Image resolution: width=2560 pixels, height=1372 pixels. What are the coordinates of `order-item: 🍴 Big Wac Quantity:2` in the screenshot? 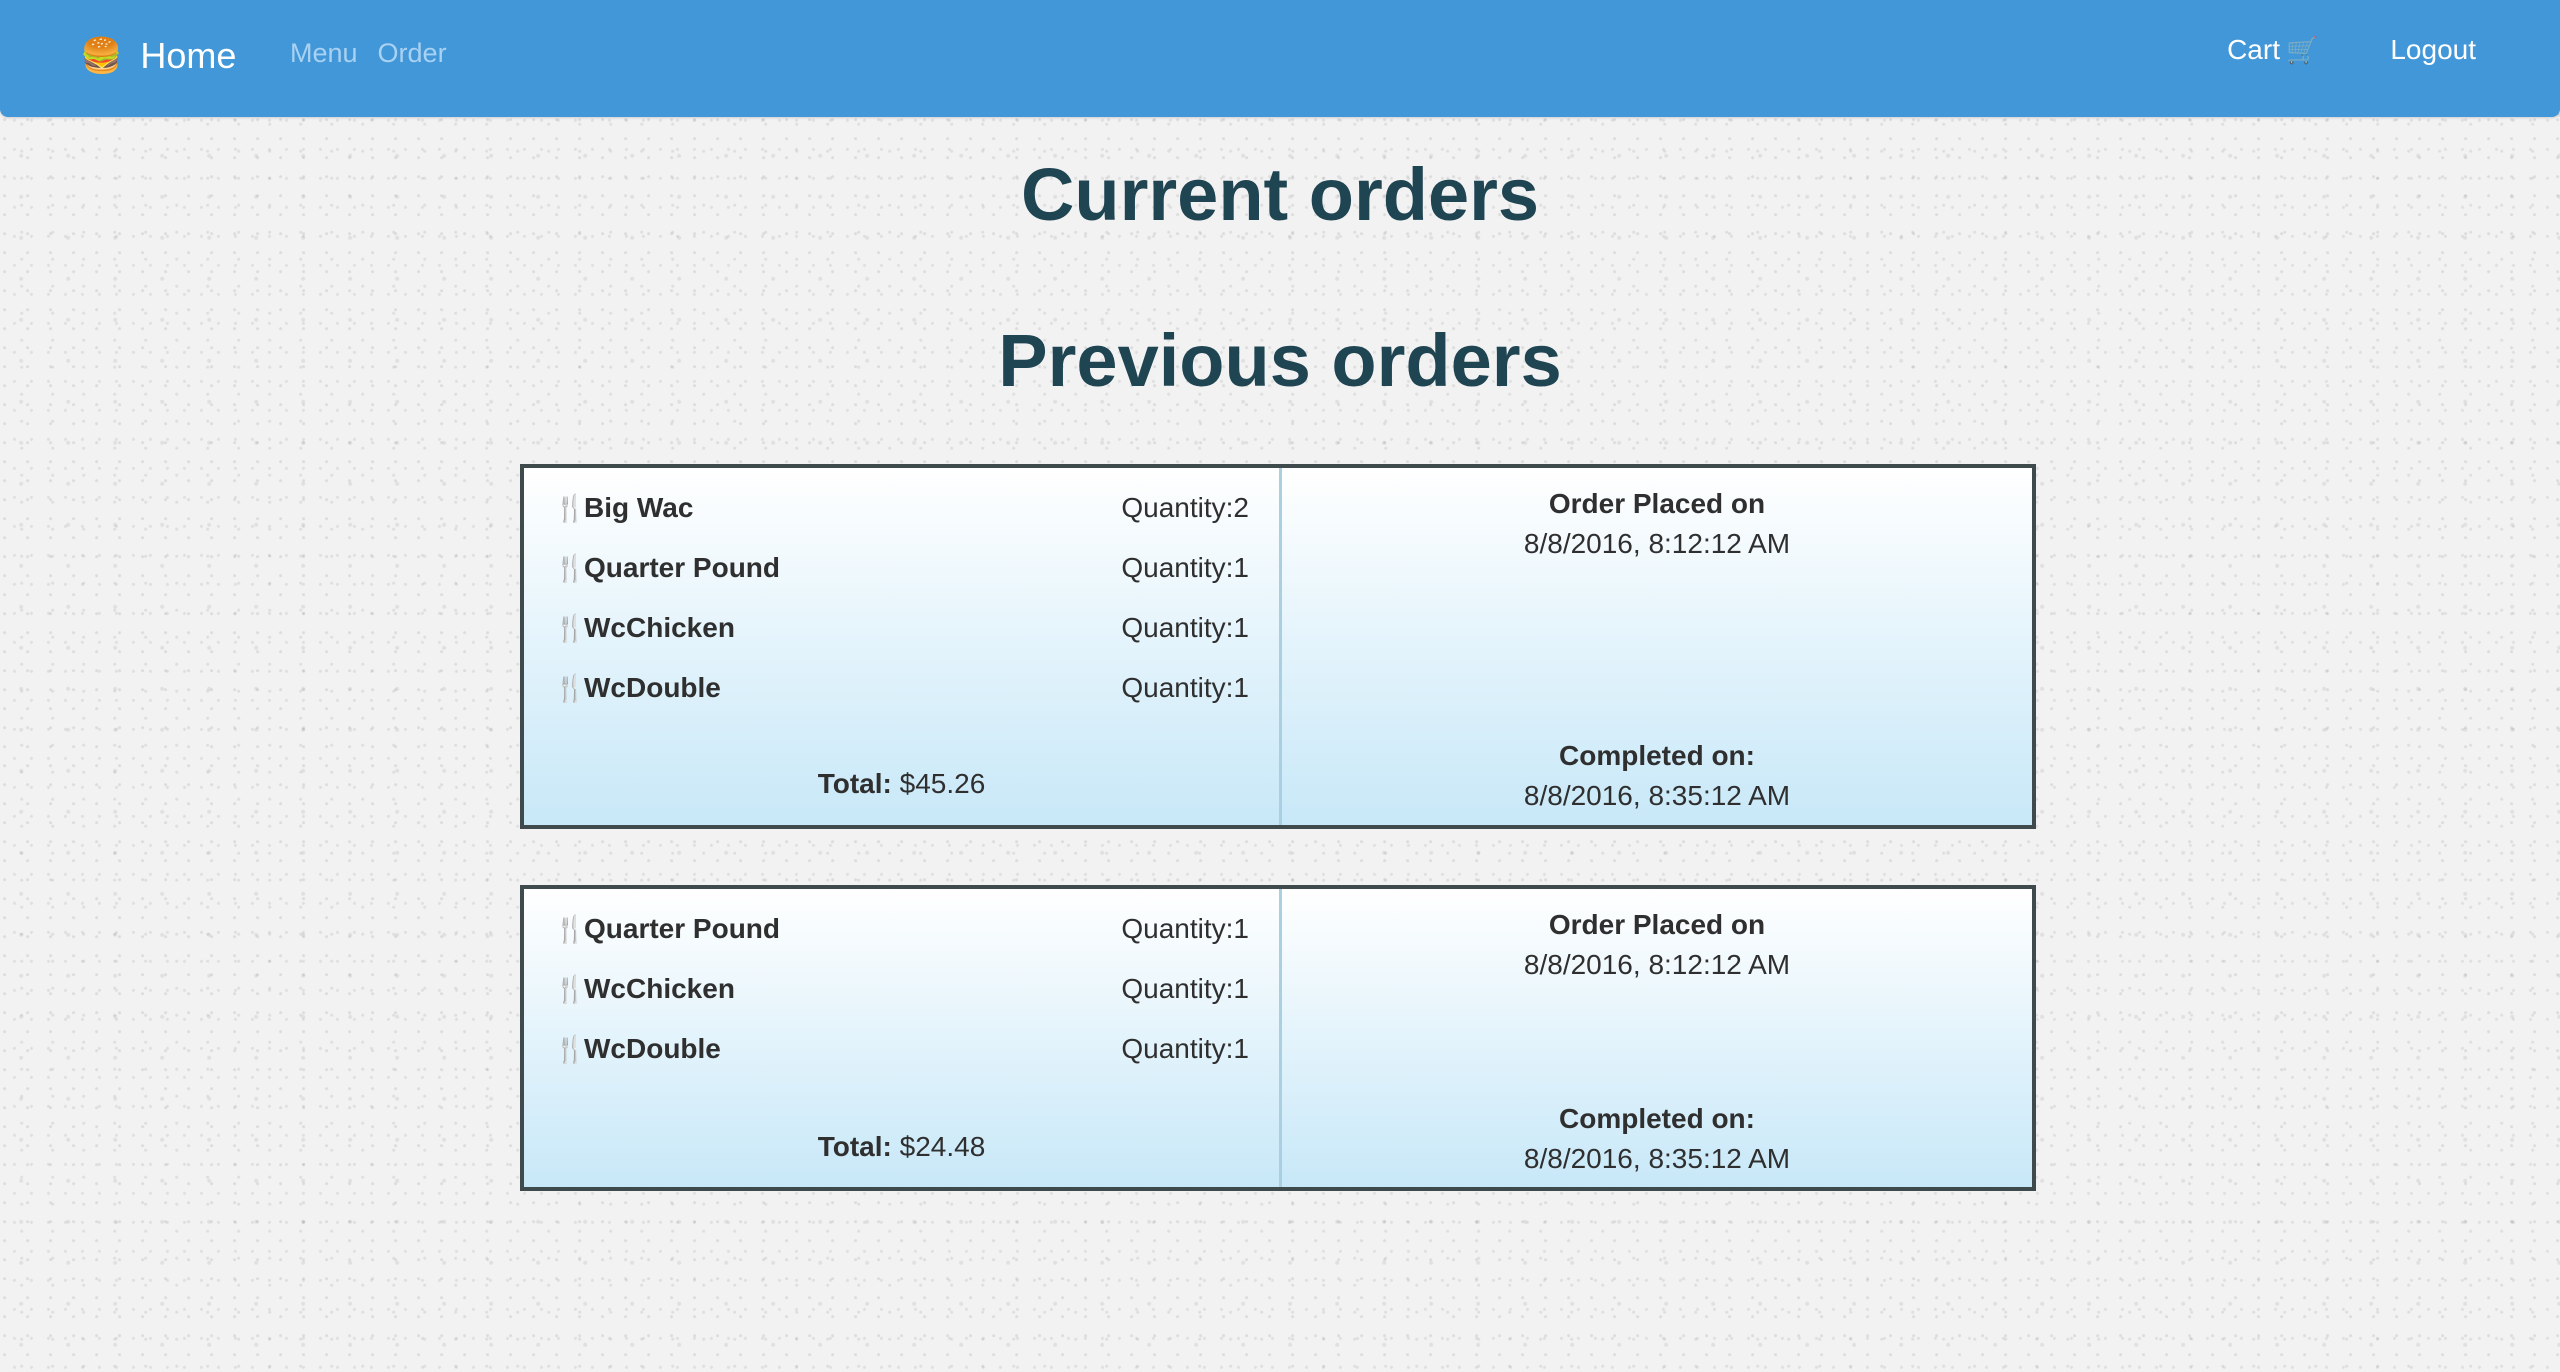 It's located at (901, 508).